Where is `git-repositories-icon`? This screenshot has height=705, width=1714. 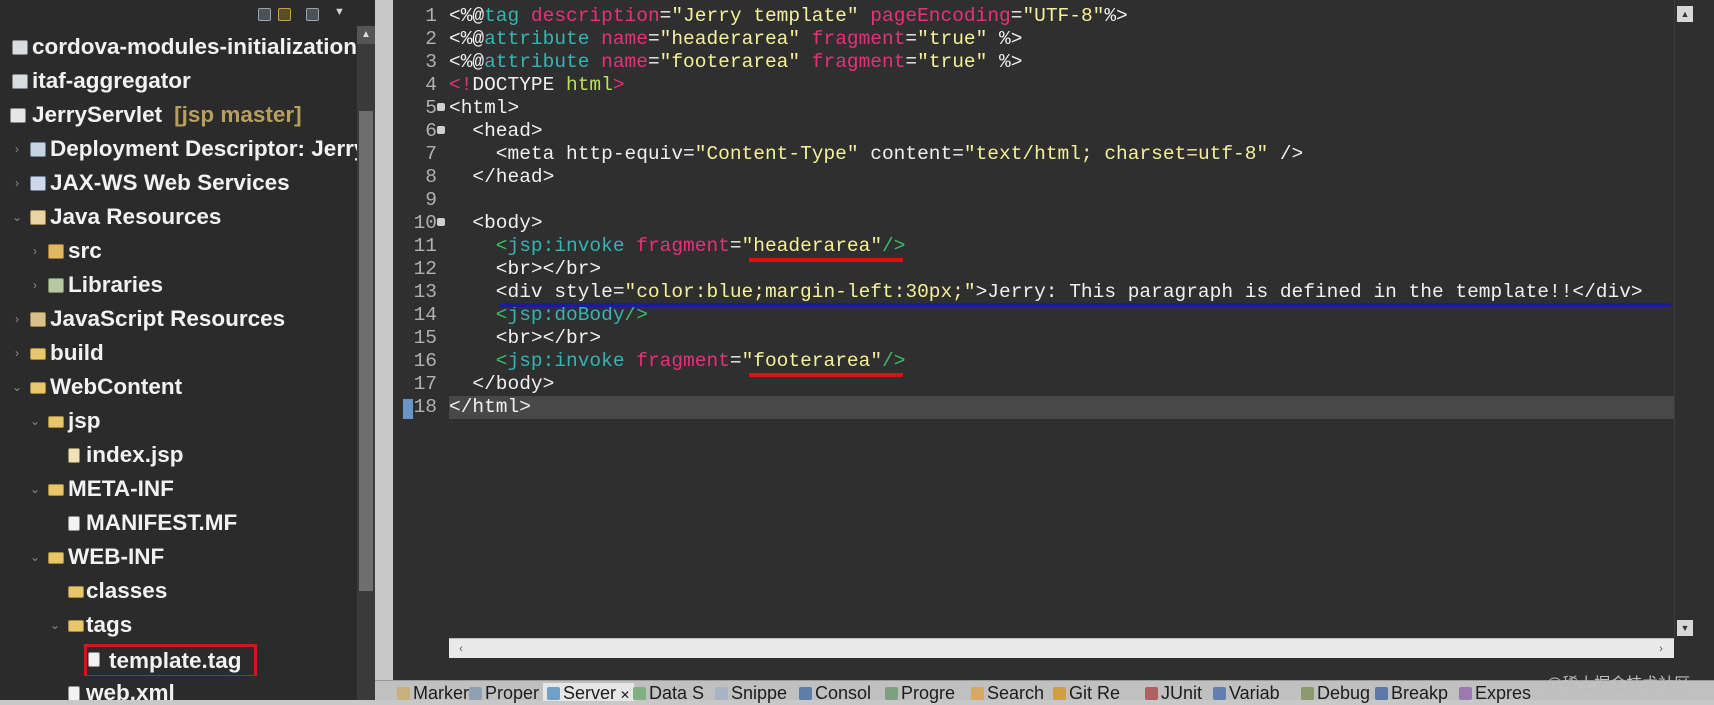
git-repositories-icon is located at coordinates (1059, 693).